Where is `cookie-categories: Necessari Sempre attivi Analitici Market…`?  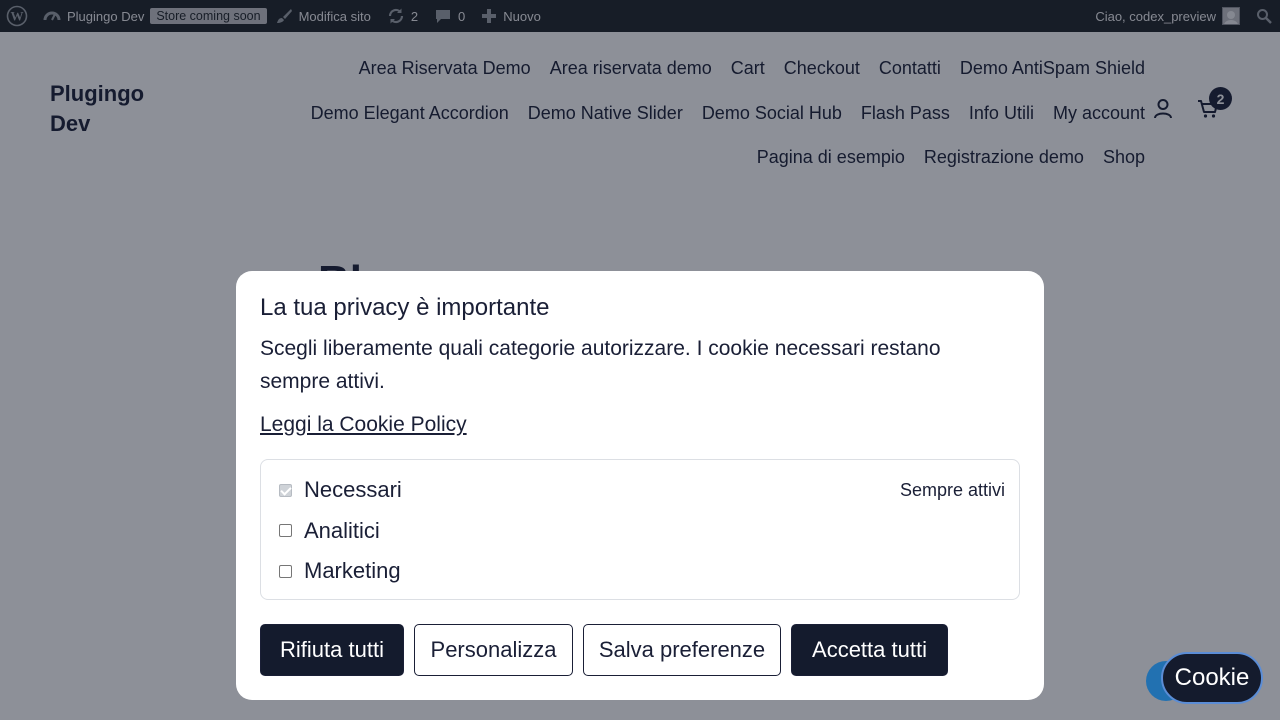
cookie-categories: Necessari Sempre attivi Analitici Market… is located at coordinates (640, 529).